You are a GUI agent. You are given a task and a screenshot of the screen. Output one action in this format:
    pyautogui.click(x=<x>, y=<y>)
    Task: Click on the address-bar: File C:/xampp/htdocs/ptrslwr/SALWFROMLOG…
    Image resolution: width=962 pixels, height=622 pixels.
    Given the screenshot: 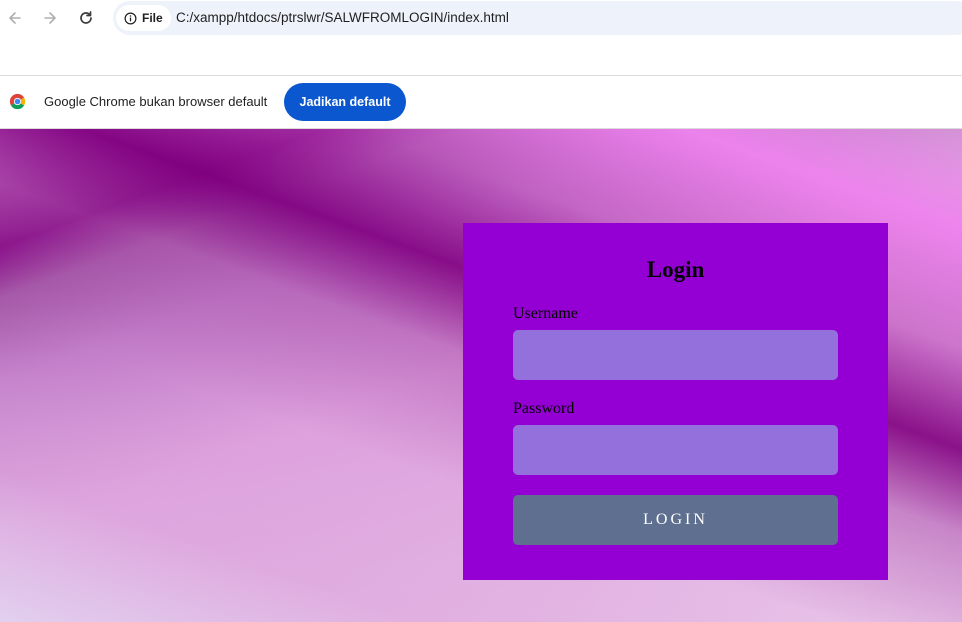 What is the action you would take?
    pyautogui.click(x=537, y=18)
    